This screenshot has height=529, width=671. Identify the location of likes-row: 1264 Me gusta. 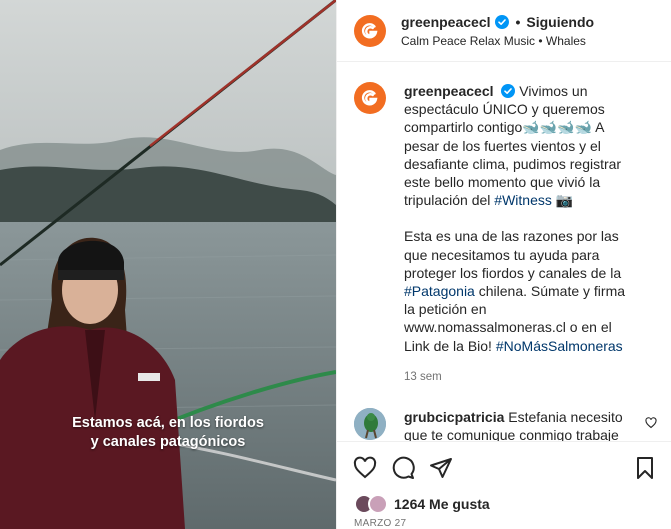
(504, 504).